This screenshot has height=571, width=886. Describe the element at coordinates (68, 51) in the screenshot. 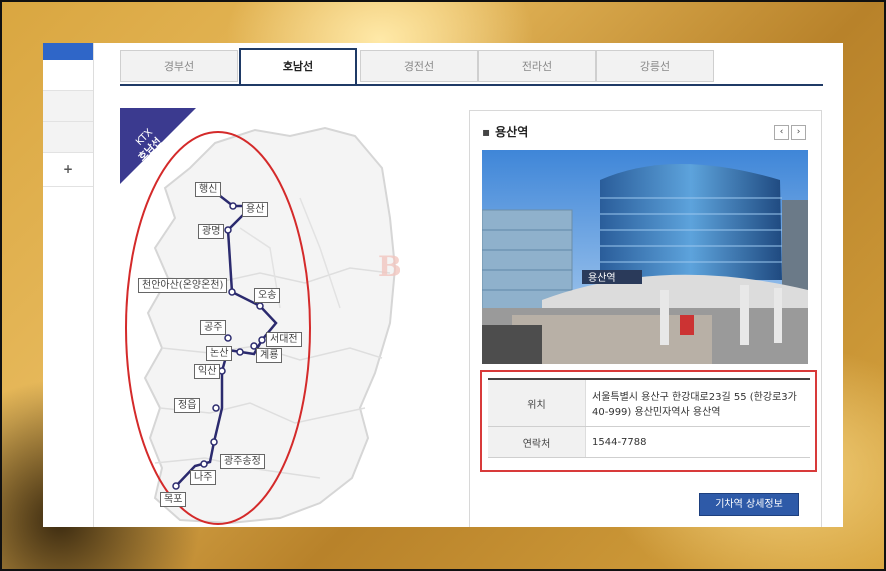

I see `sidebar-active-bar` at that location.